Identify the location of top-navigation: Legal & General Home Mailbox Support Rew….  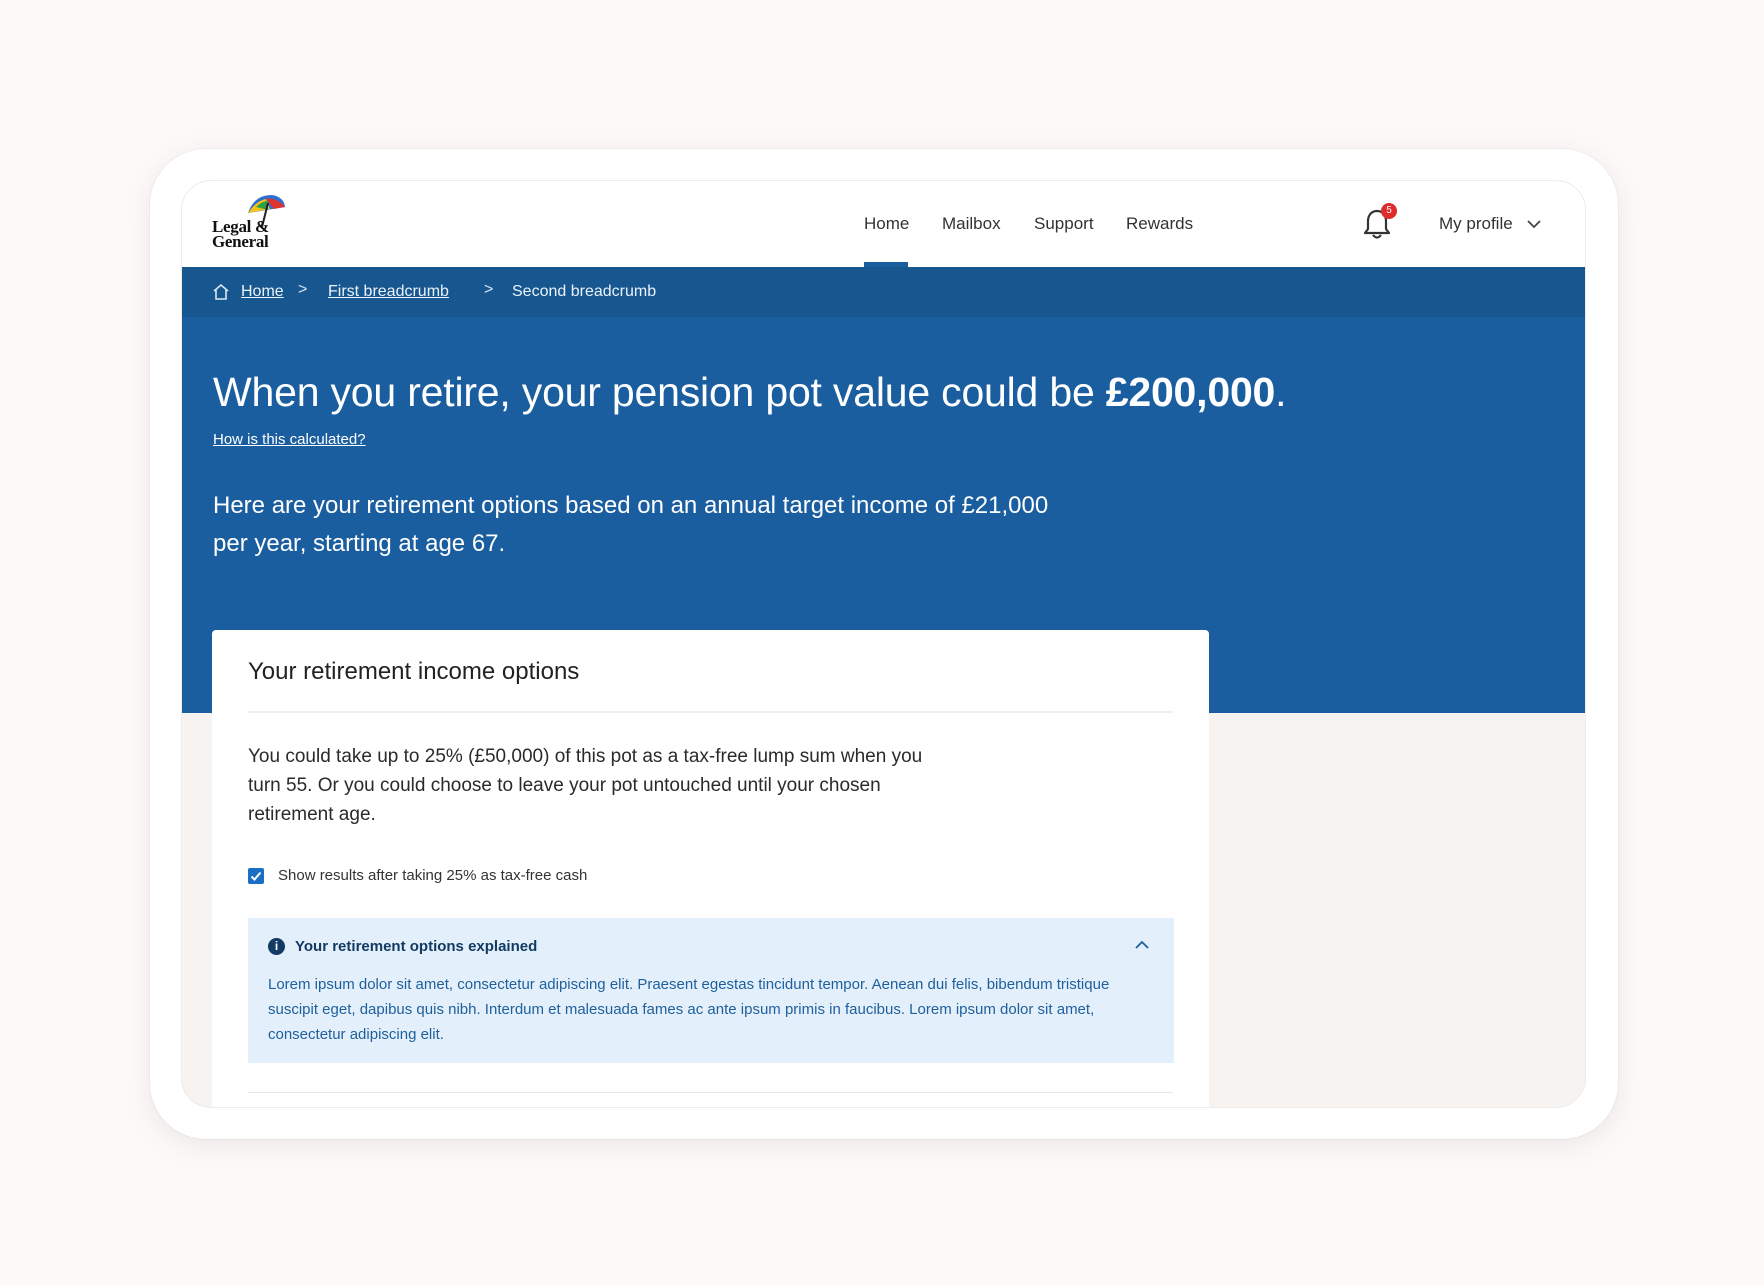
(883, 224).